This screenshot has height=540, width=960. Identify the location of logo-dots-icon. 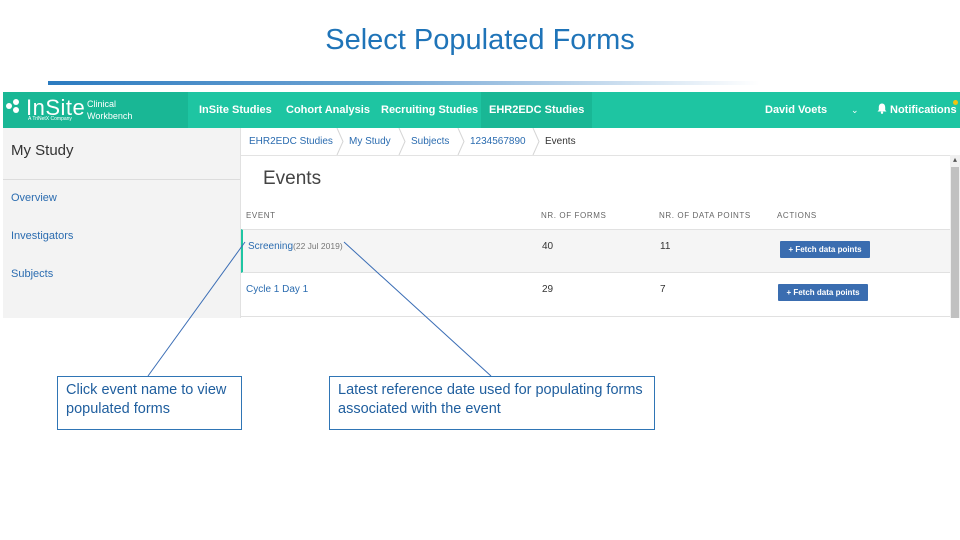
(14, 107).